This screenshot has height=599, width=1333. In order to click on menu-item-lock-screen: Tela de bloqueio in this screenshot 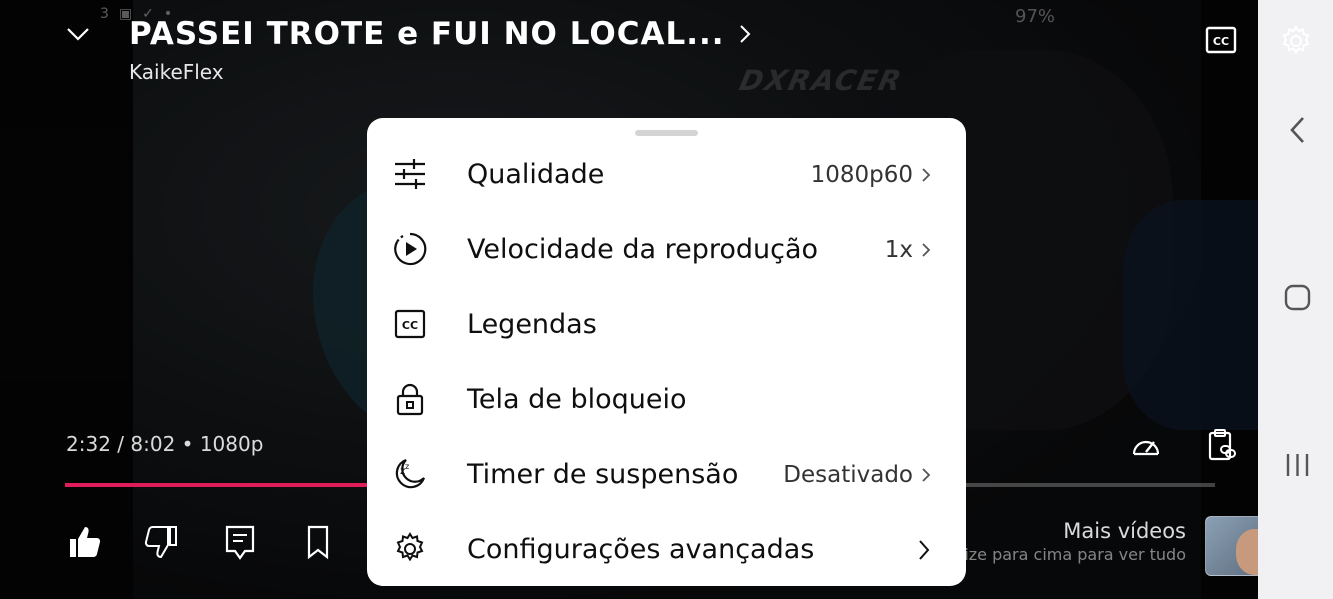, I will do `click(666, 399)`.